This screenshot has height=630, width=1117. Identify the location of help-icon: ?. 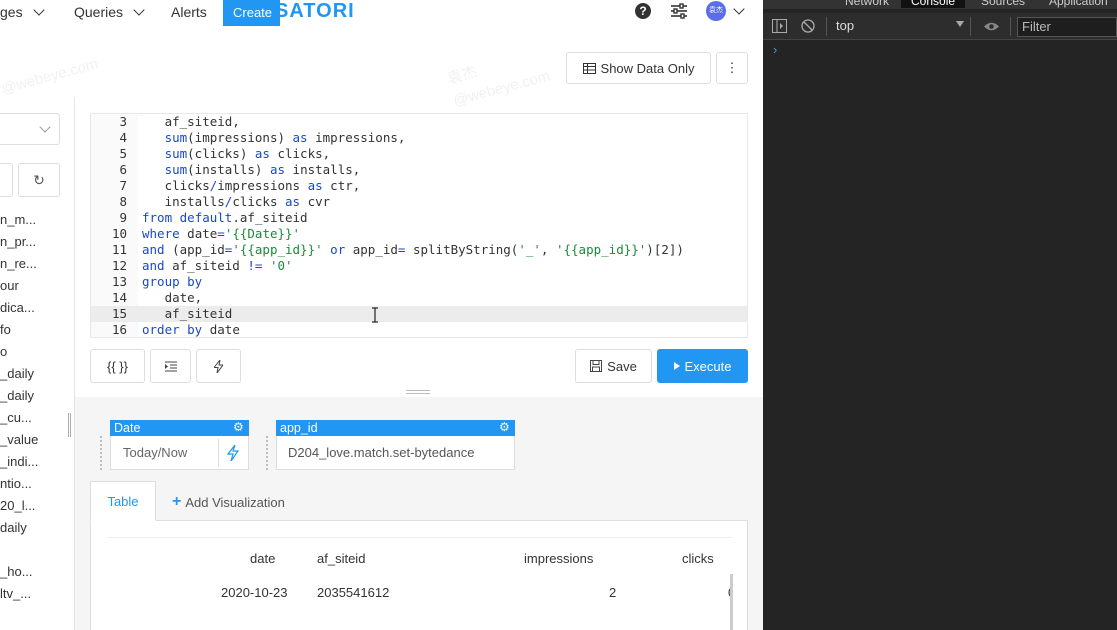
(643, 11).